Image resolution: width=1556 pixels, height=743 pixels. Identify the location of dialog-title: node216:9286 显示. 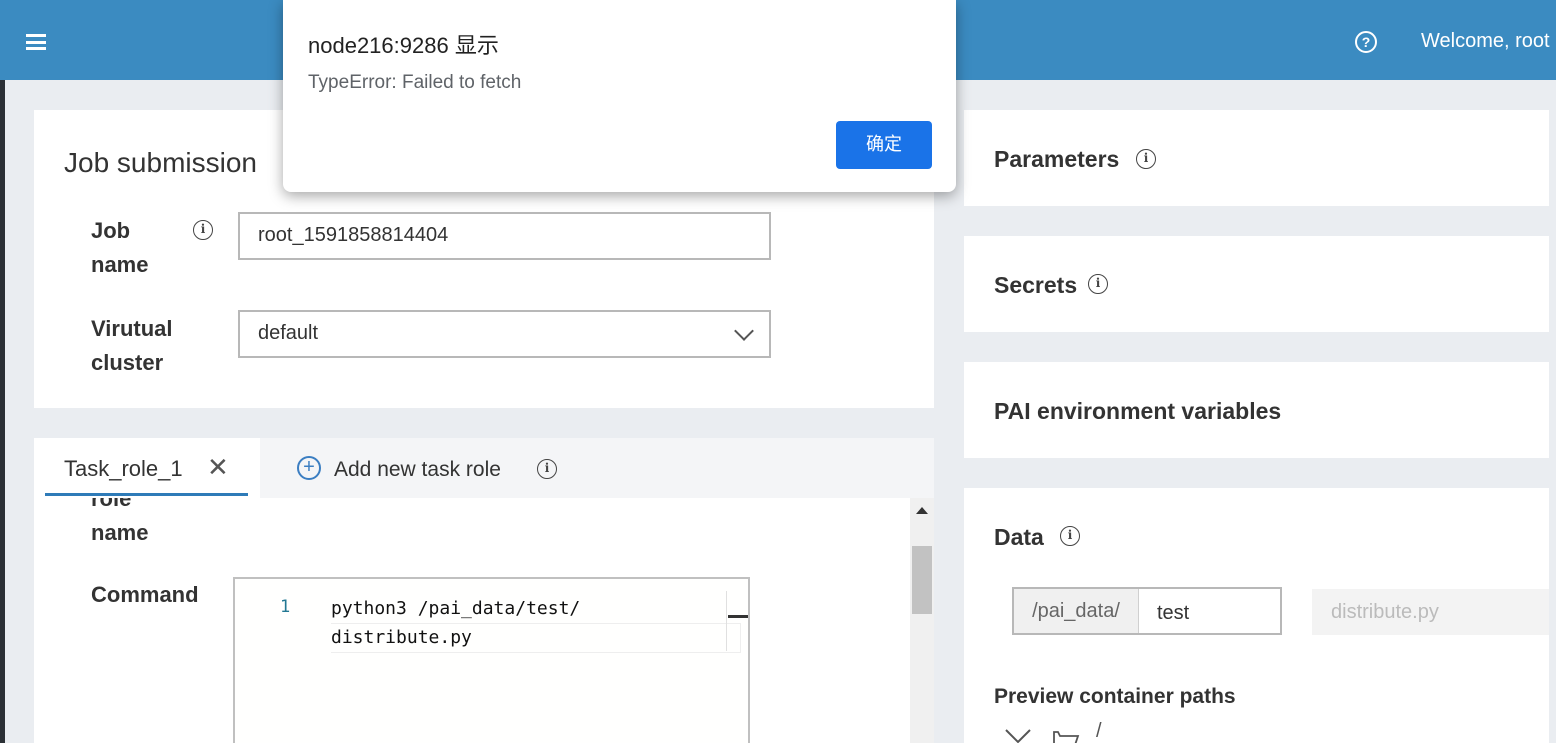
(403, 45).